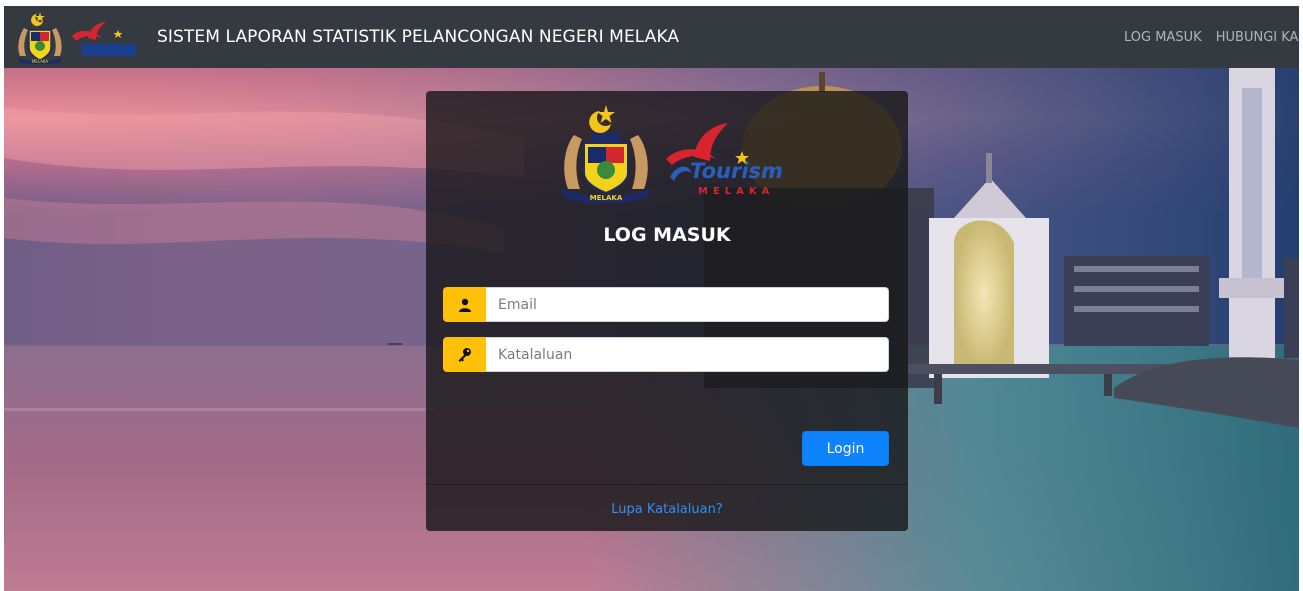 The height and width of the screenshot is (591, 1303). What do you see at coordinates (464, 354) in the screenshot?
I see `key-icon` at bounding box center [464, 354].